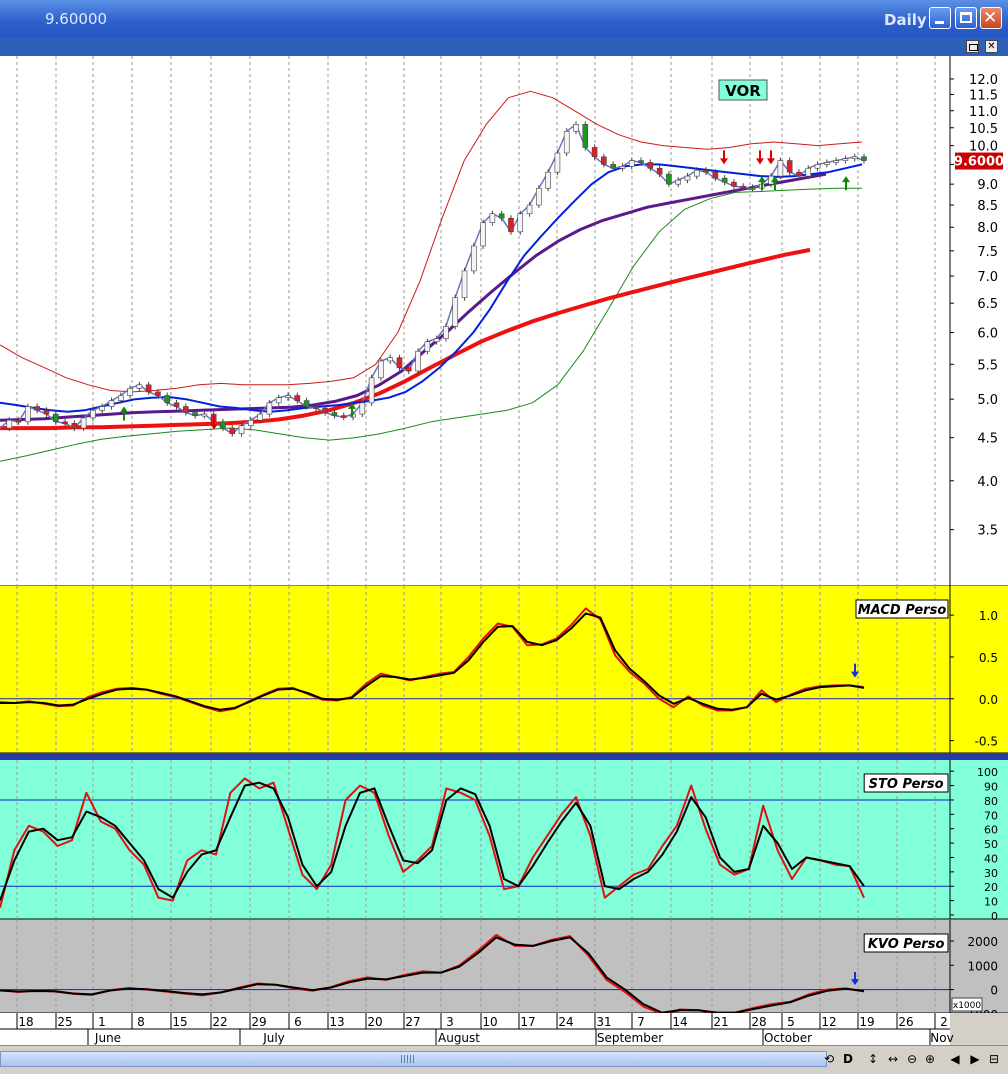  I want to click on macd-pane-background, so click(475, 669).